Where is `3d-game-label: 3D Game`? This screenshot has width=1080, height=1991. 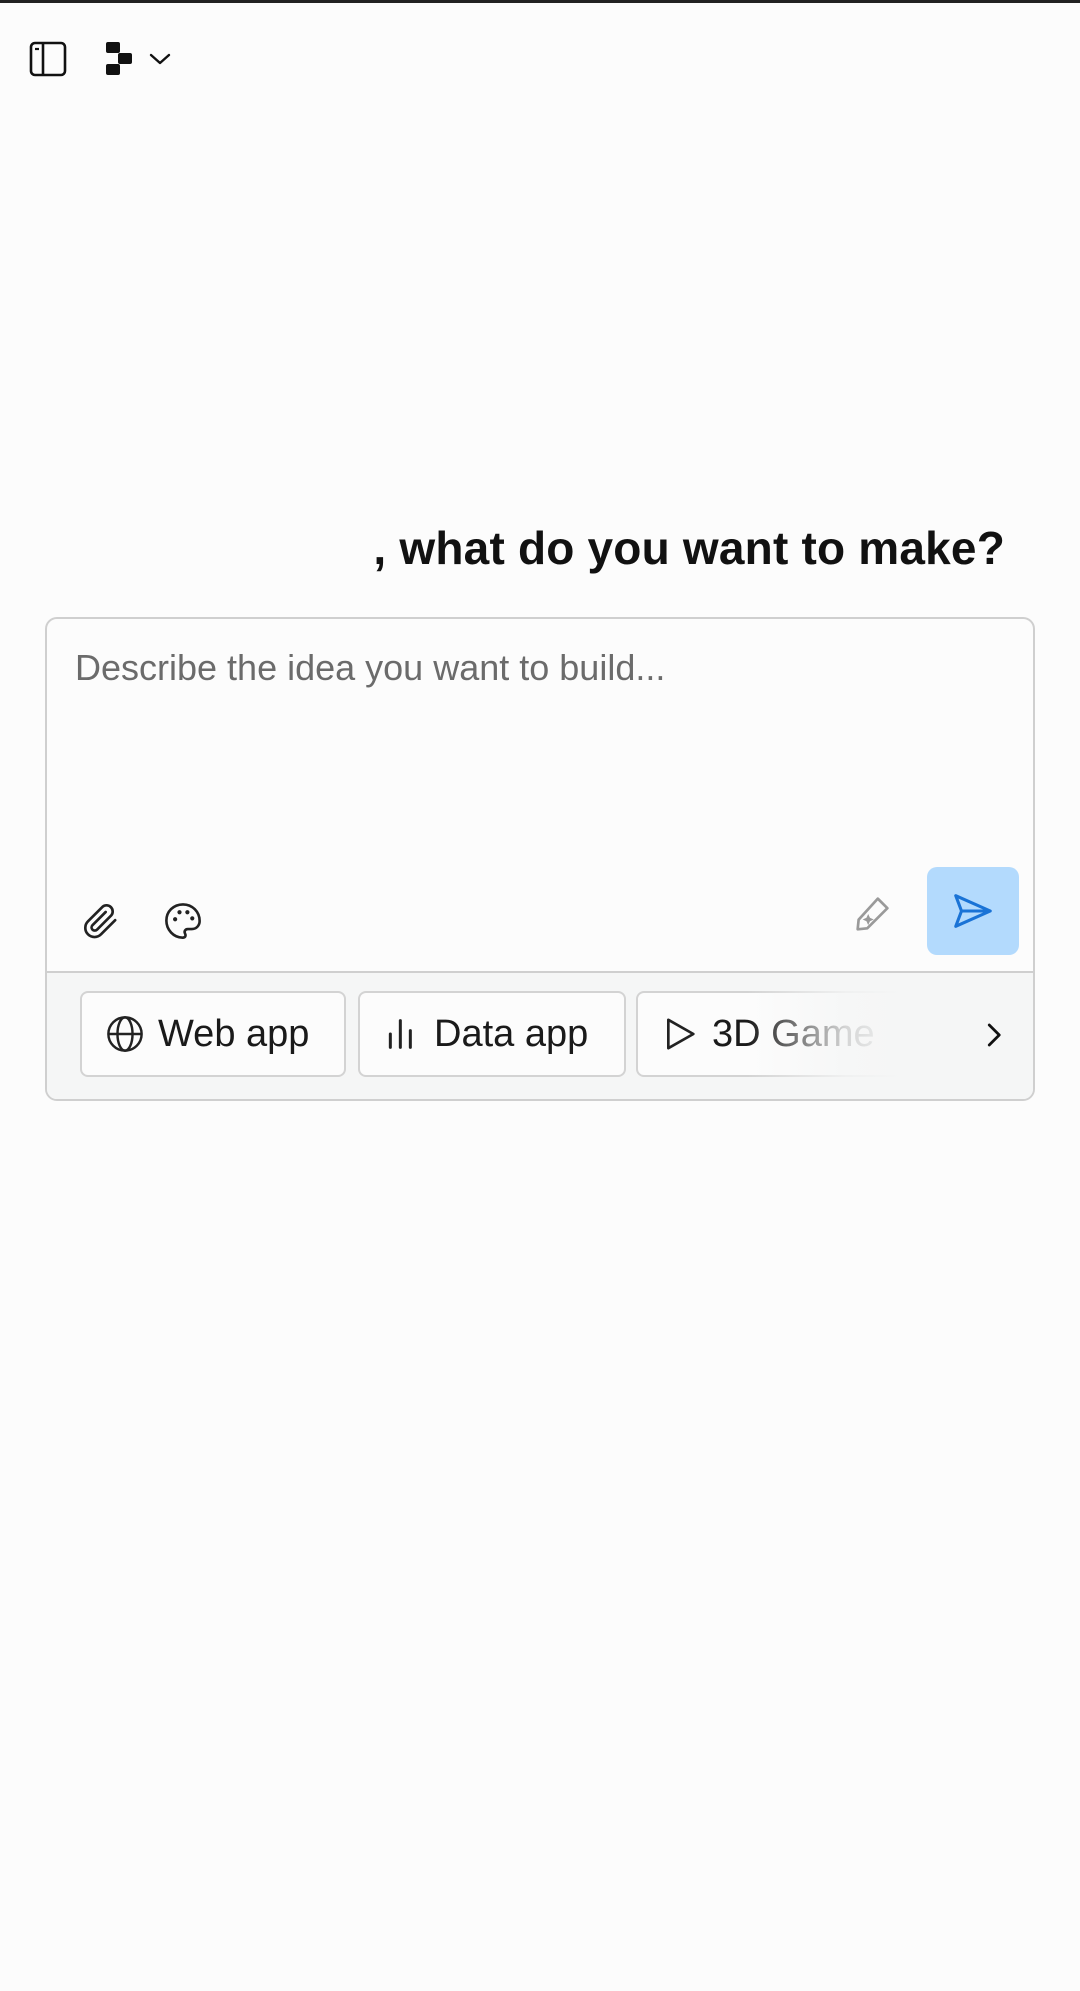
3d-game-label: 3D Game is located at coordinates (793, 1033).